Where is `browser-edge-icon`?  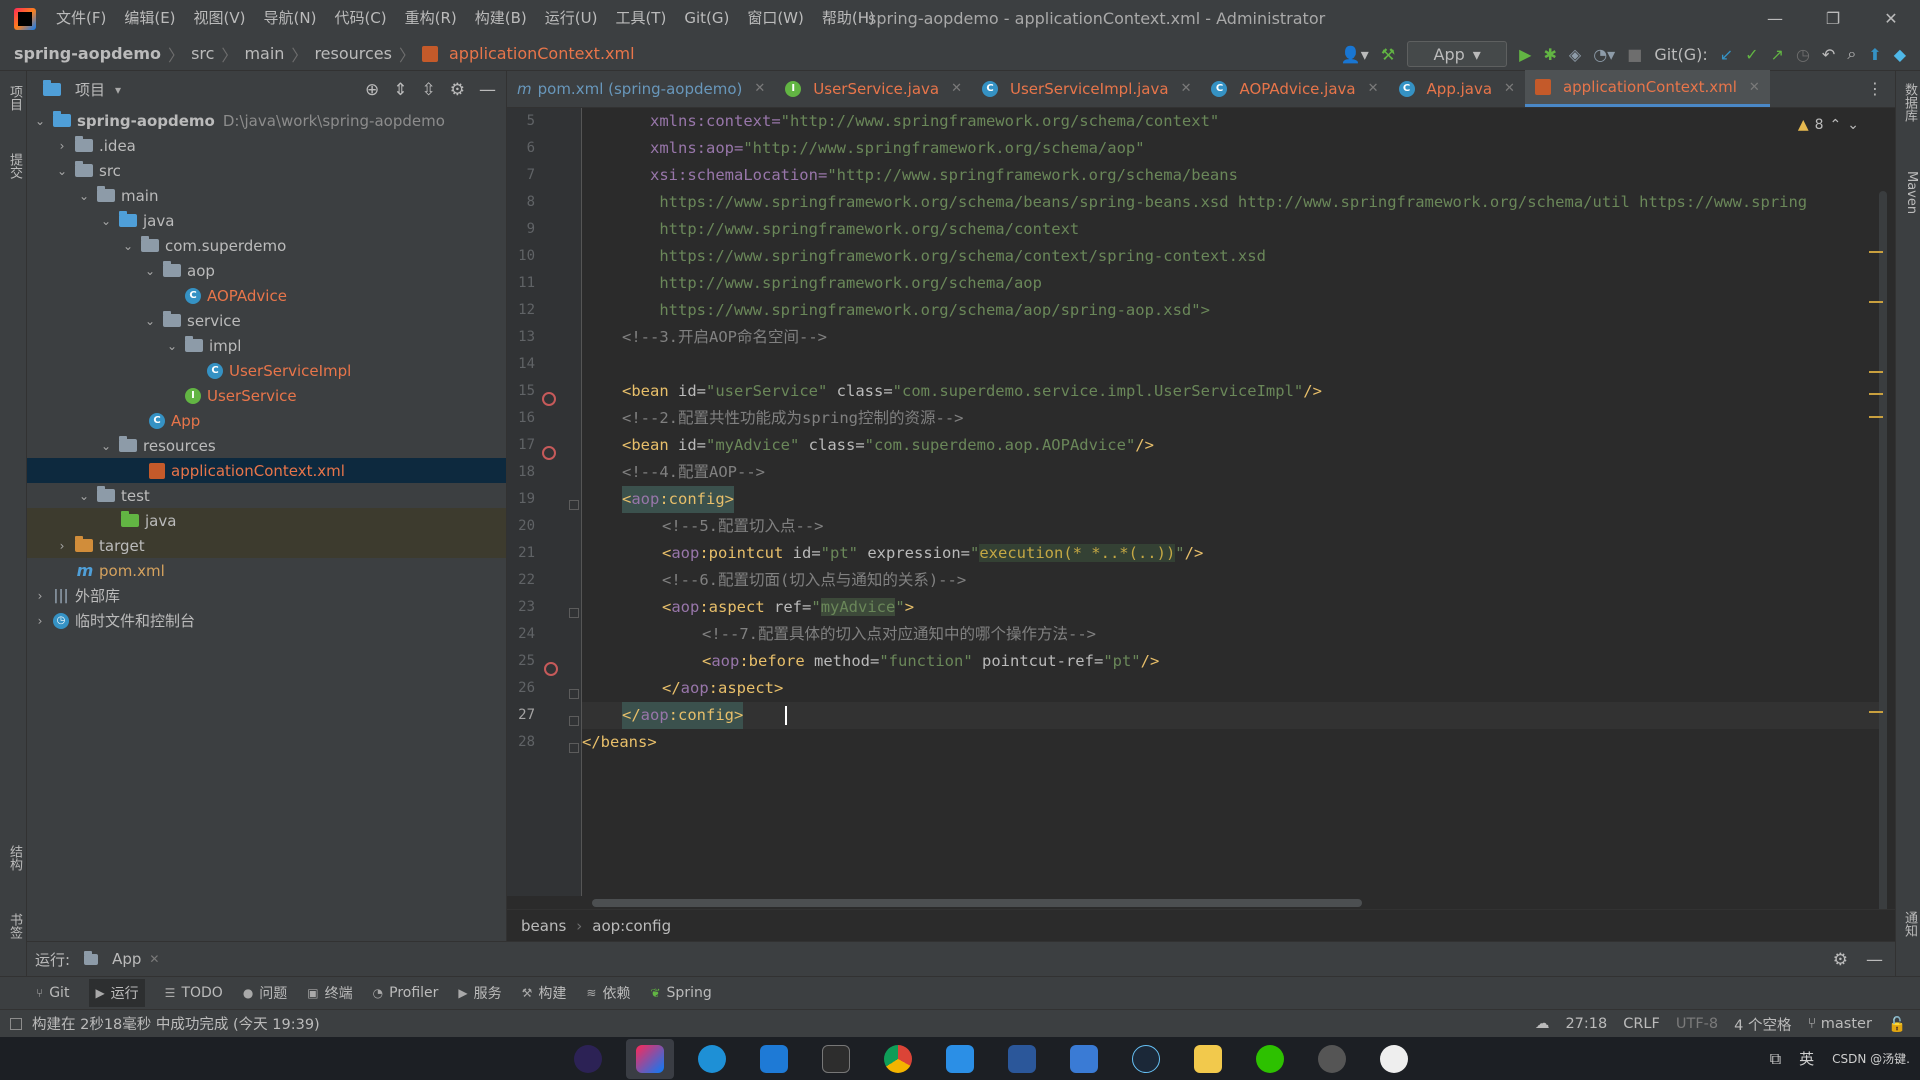
browser-edge-icon is located at coordinates (712, 1059).